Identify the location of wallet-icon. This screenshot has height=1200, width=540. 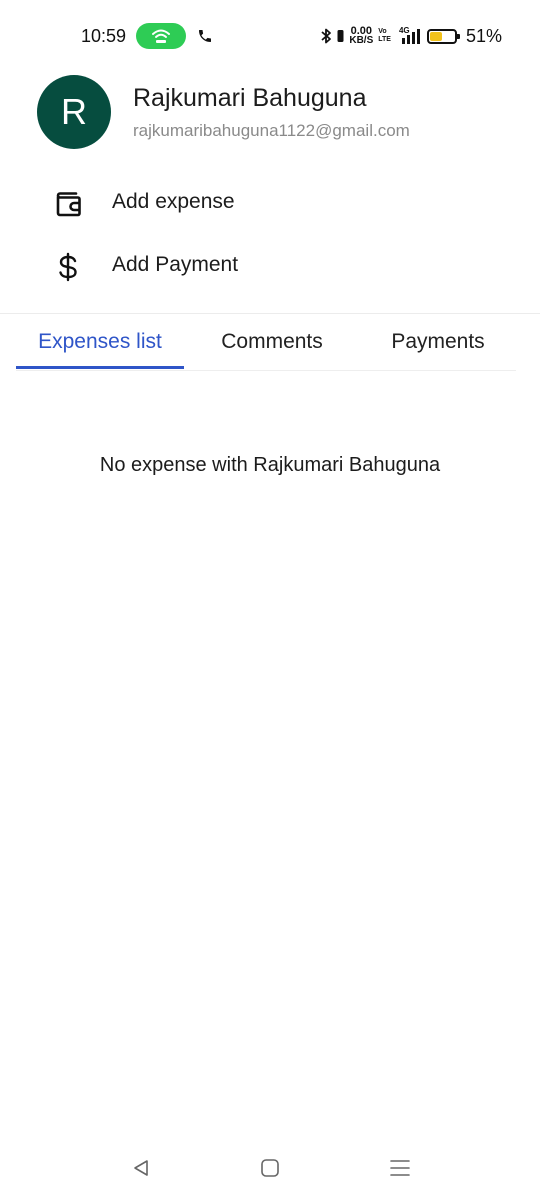
(68, 204).